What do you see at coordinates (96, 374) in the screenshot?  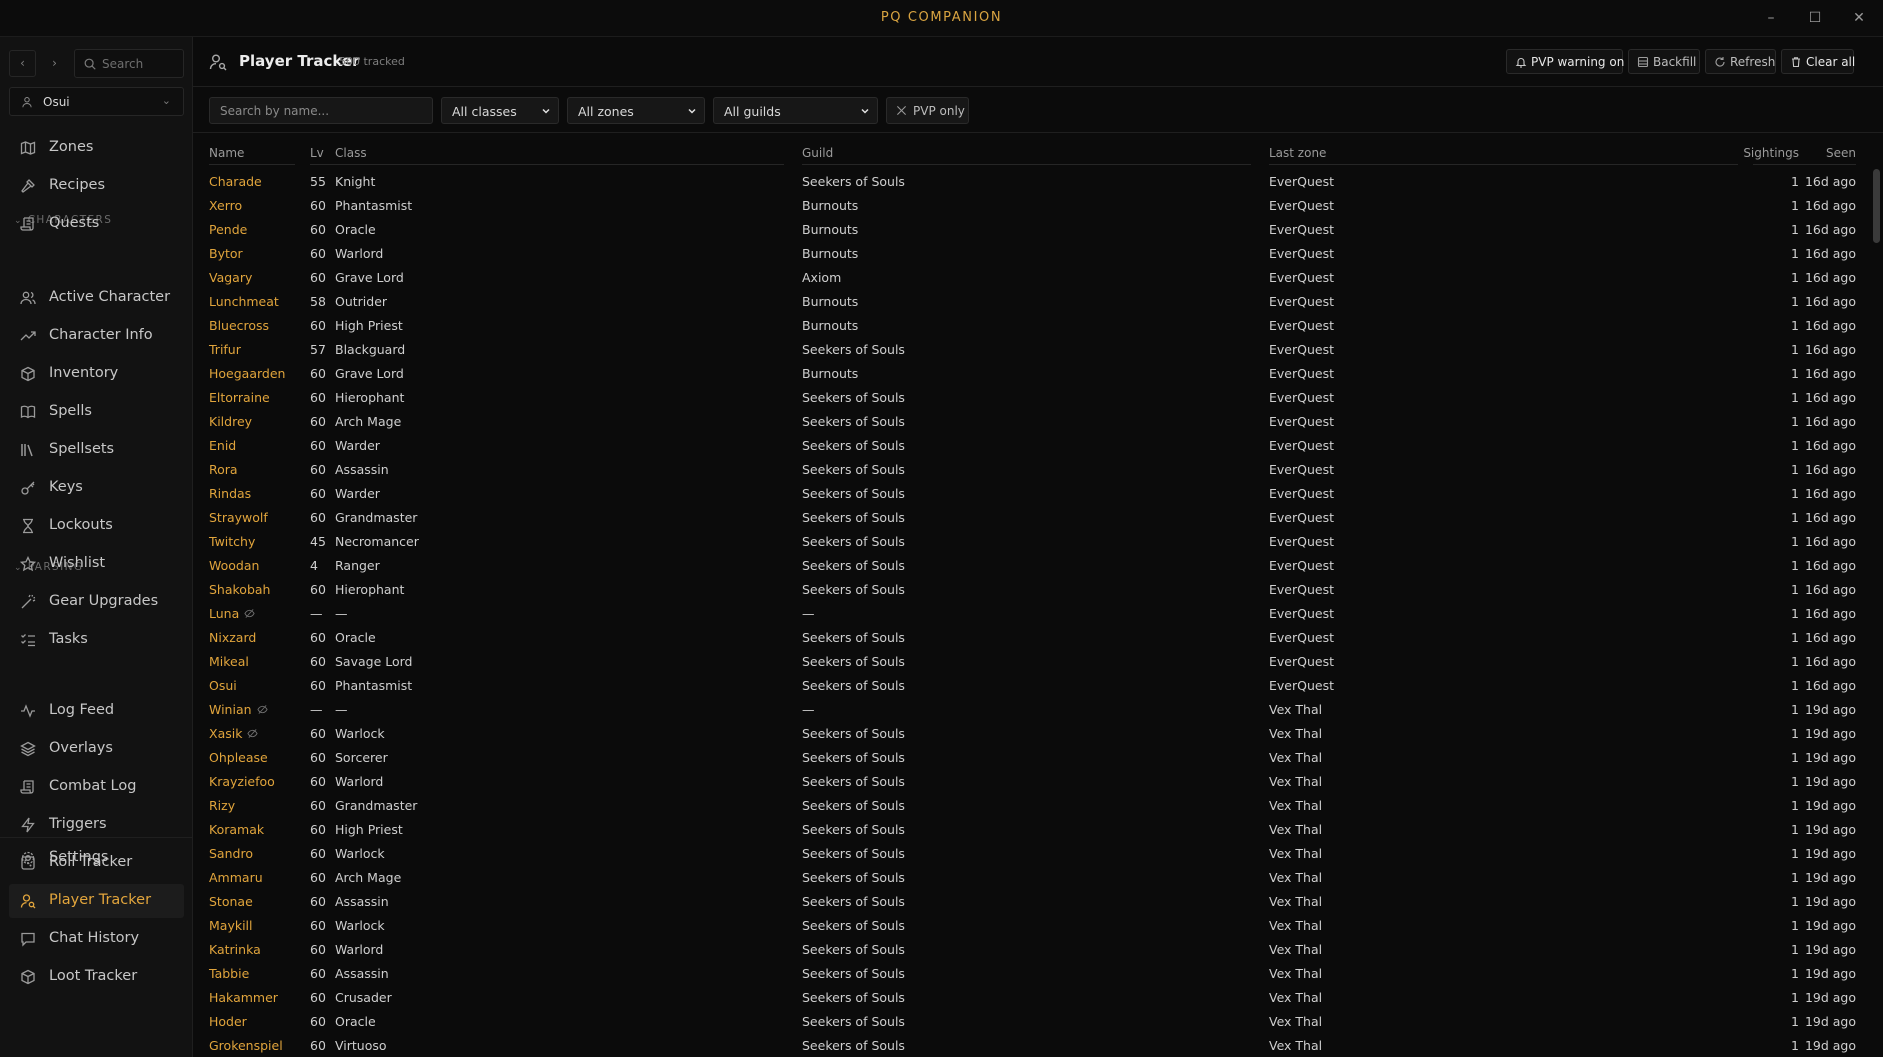 I see `sidebar-item-inventory: Inventory` at bounding box center [96, 374].